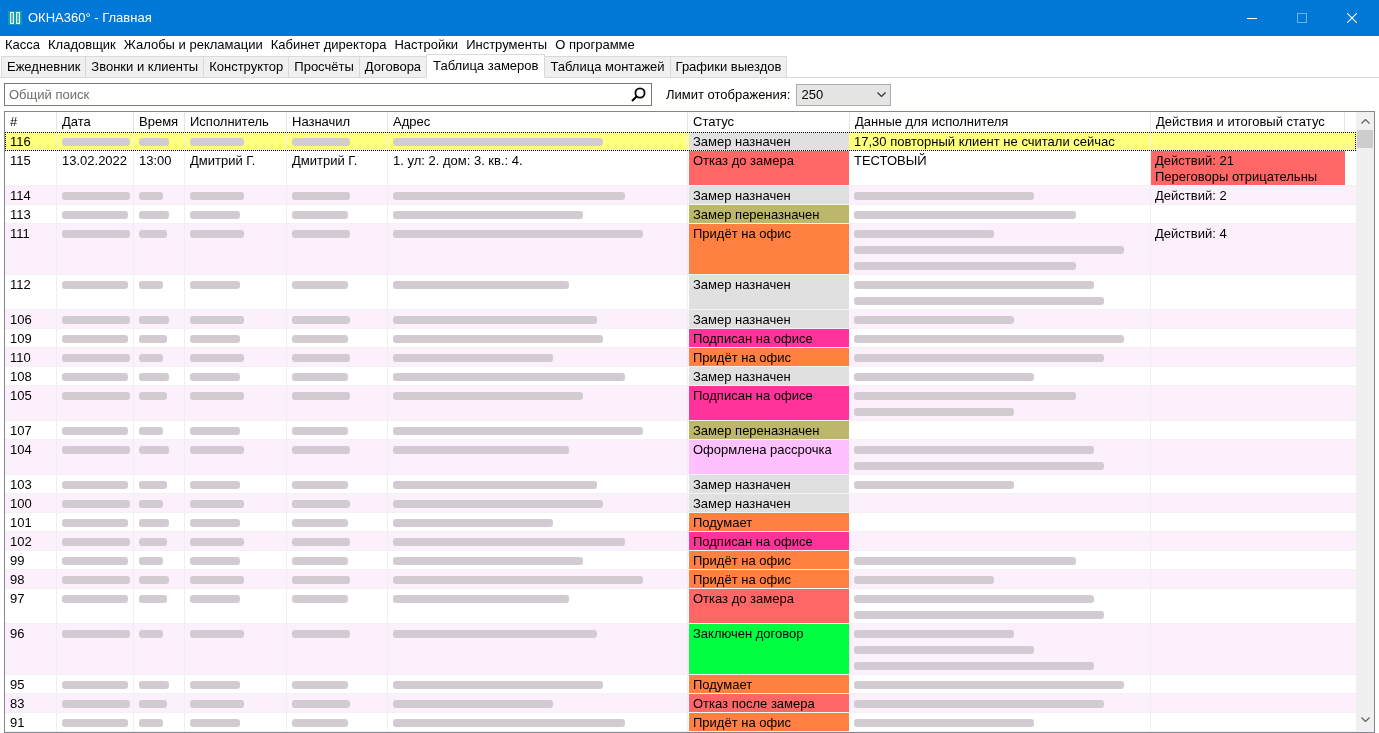  What do you see at coordinates (844, 94) in the screenshot?
I see `display-limit-dropdown: 250` at bounding box center [844, 94].